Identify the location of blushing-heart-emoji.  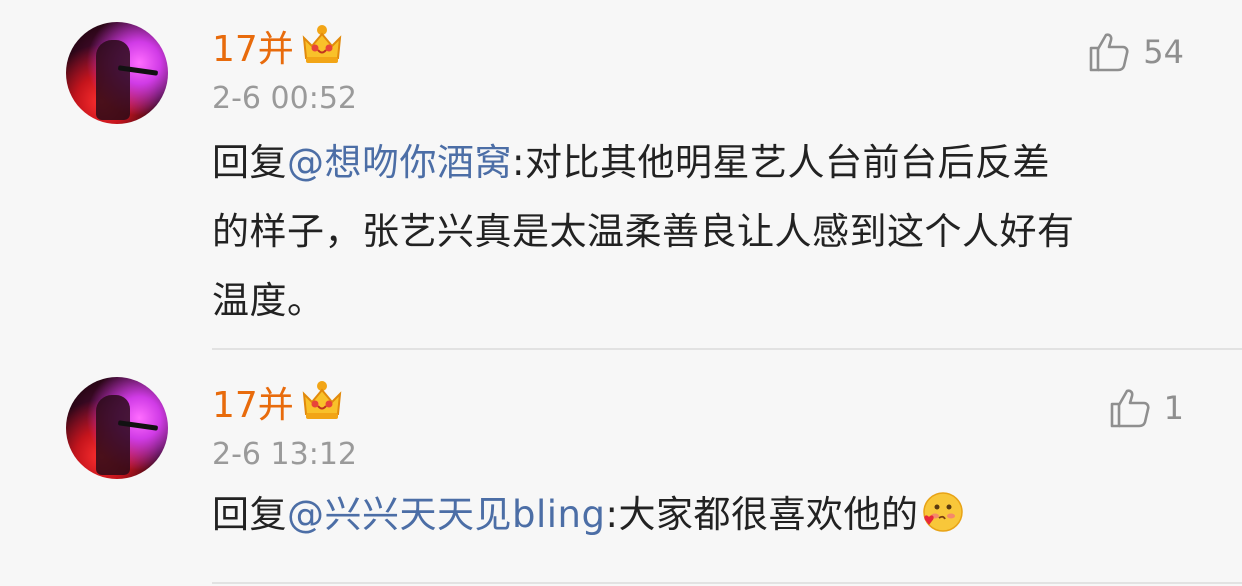
(943, 512).